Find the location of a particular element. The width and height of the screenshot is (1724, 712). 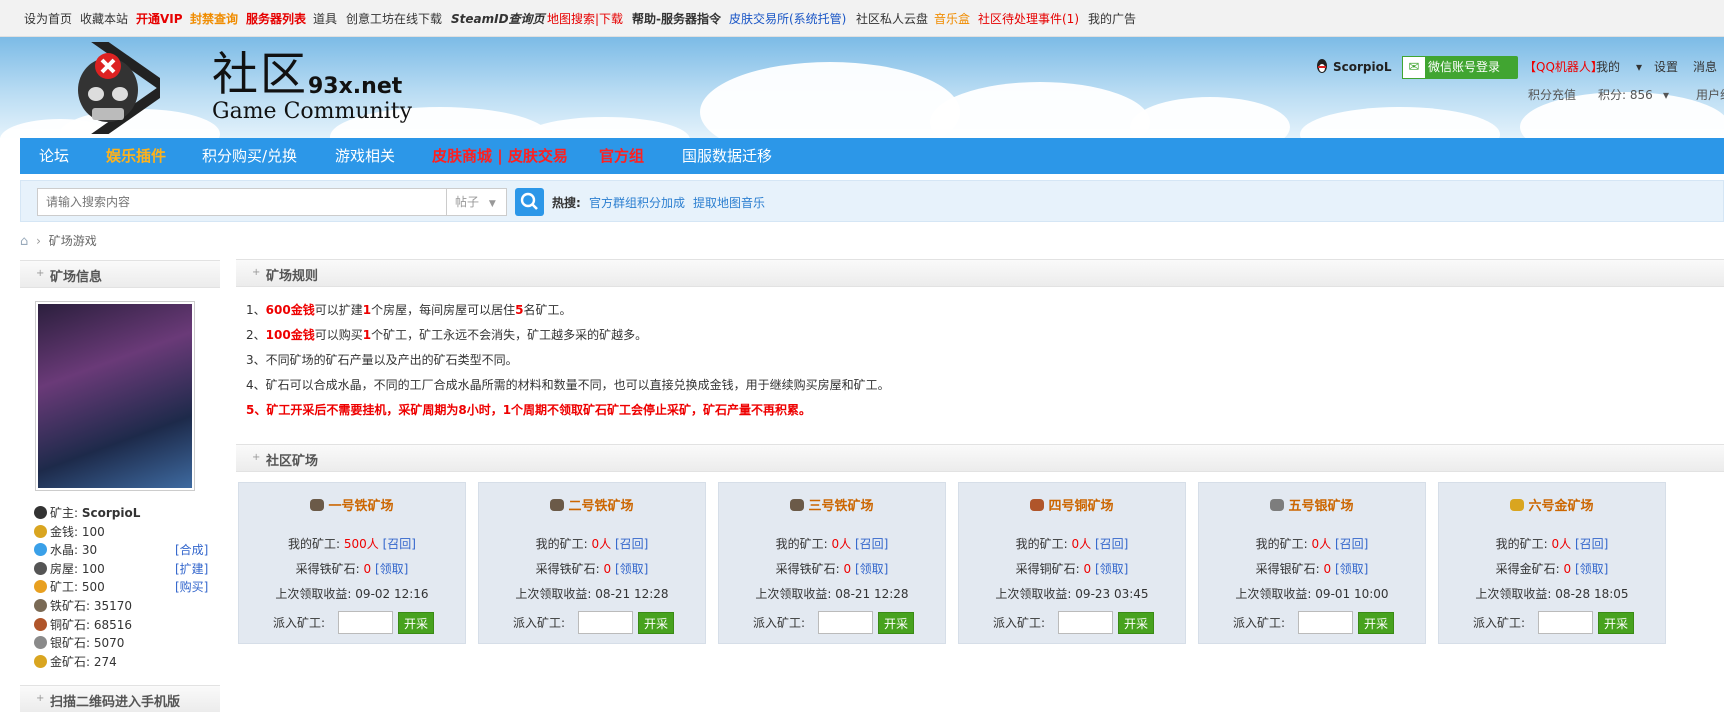

qq-robot-link: 【QQ机器人】 is located at coordinates (1563, 67).